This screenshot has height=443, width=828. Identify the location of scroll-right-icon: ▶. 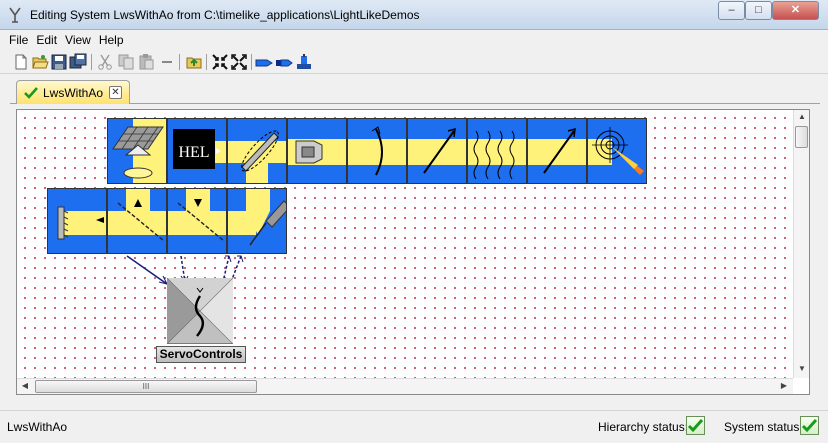
(784, 386).